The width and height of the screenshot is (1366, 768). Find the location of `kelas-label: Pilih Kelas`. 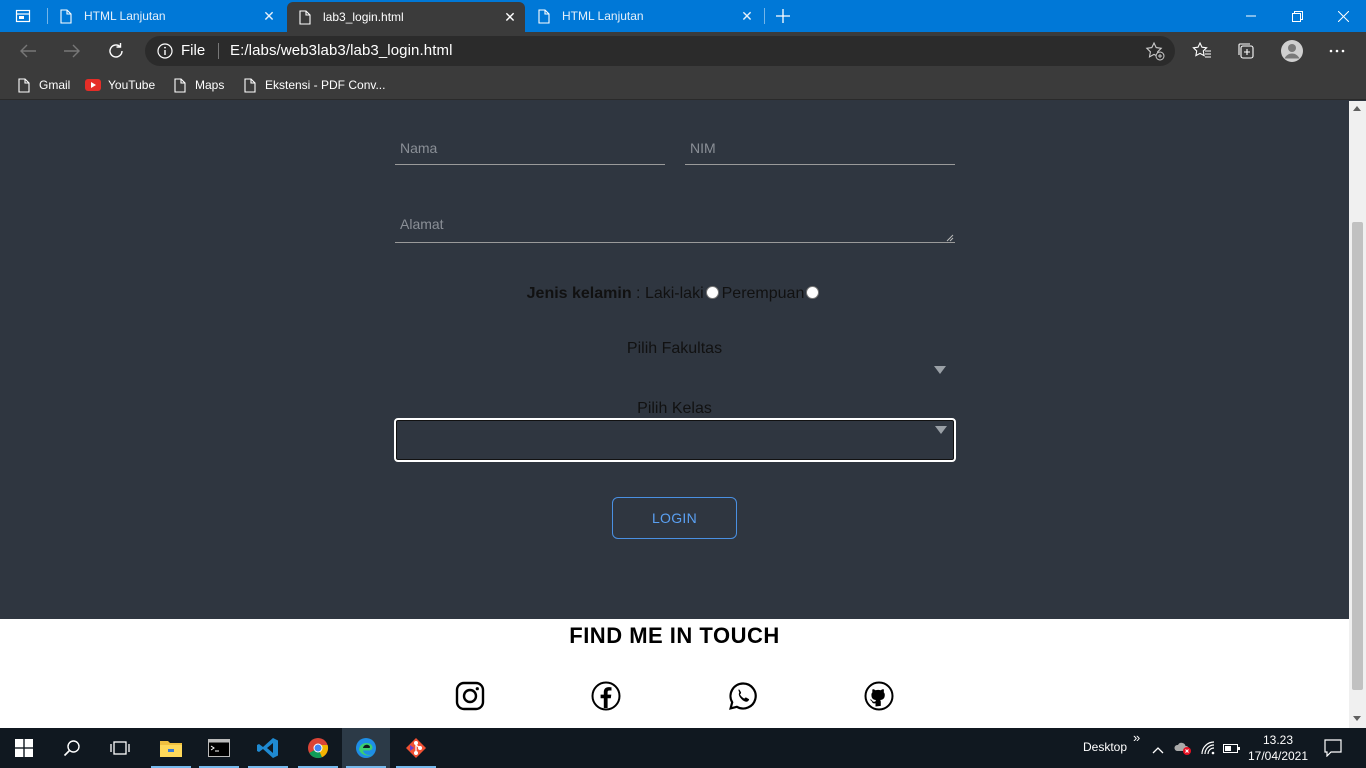

kelas-label: Pilih Kelas is located at coordinates (674, 408).